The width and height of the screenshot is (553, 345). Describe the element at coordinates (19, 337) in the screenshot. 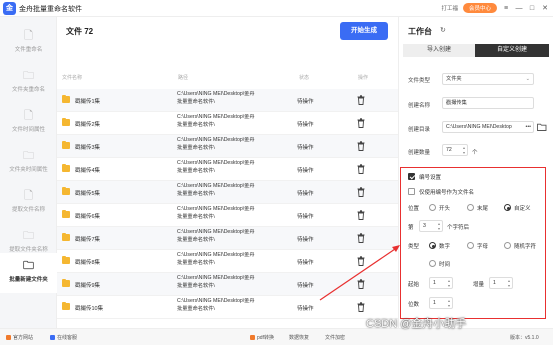

I see `website-link: 官方网站` at that location.